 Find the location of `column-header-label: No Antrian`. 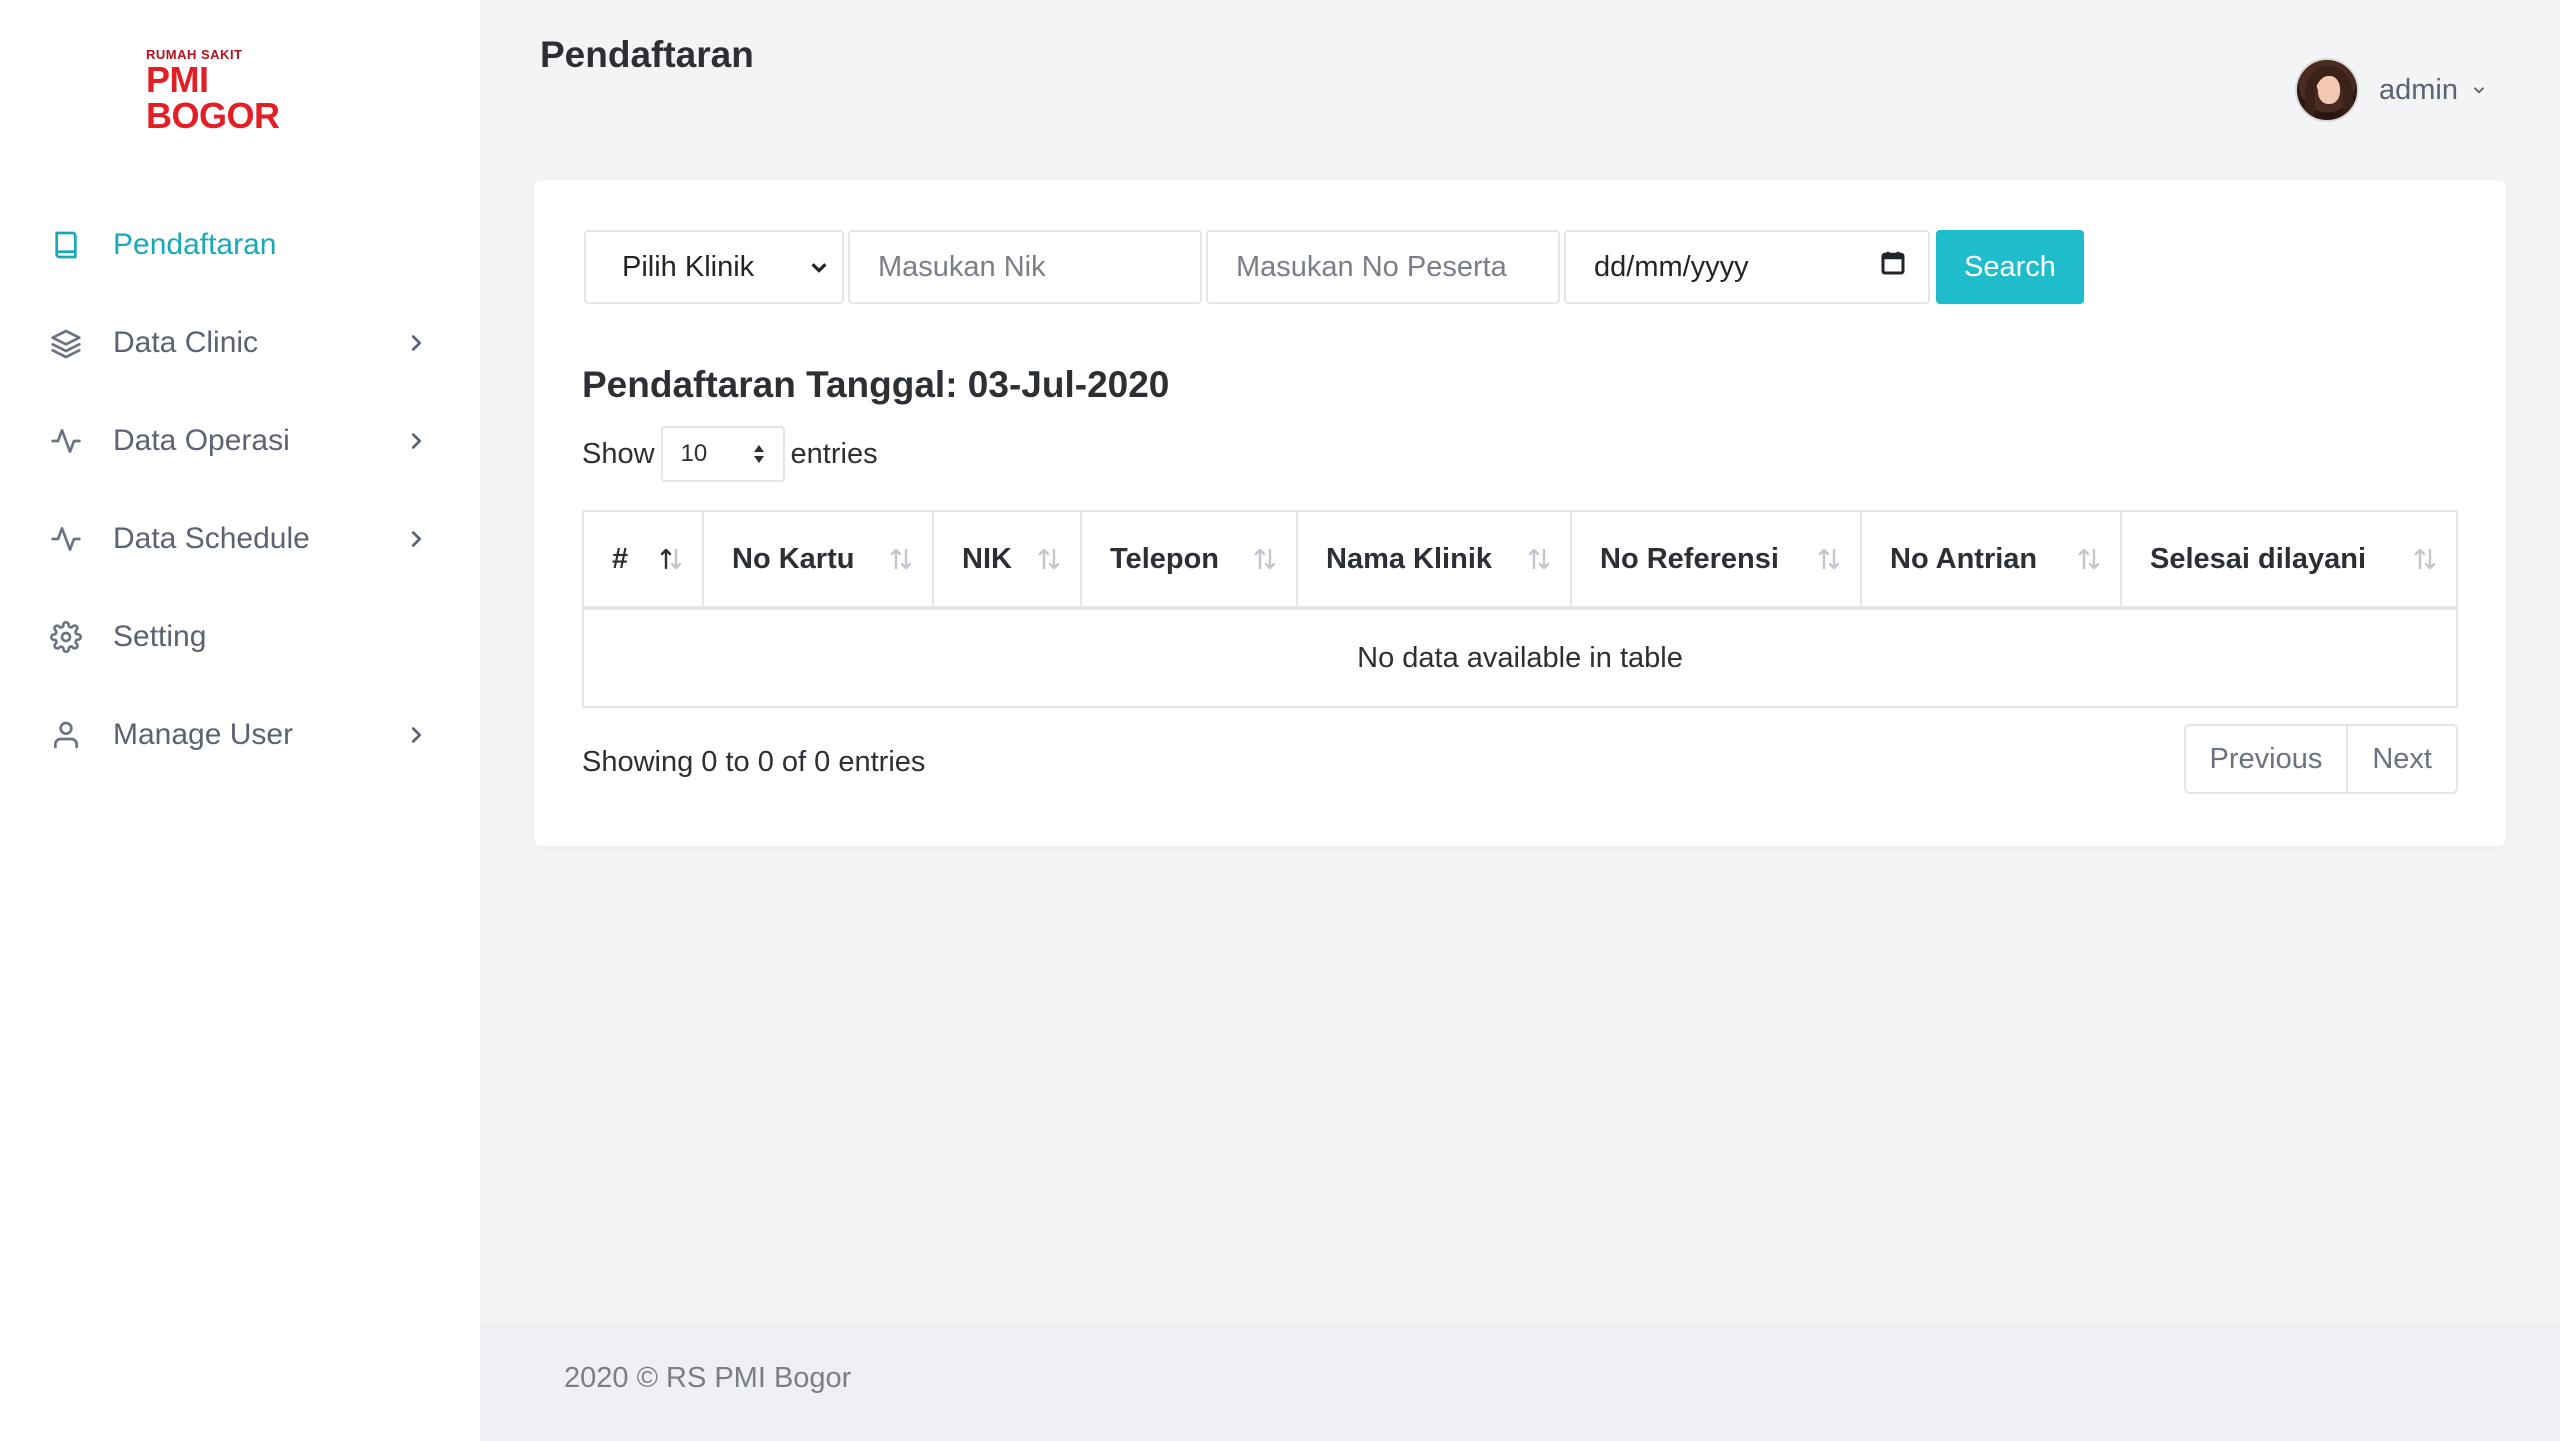

column-header-label: No Antrian is located at coordinates (1964, 558).